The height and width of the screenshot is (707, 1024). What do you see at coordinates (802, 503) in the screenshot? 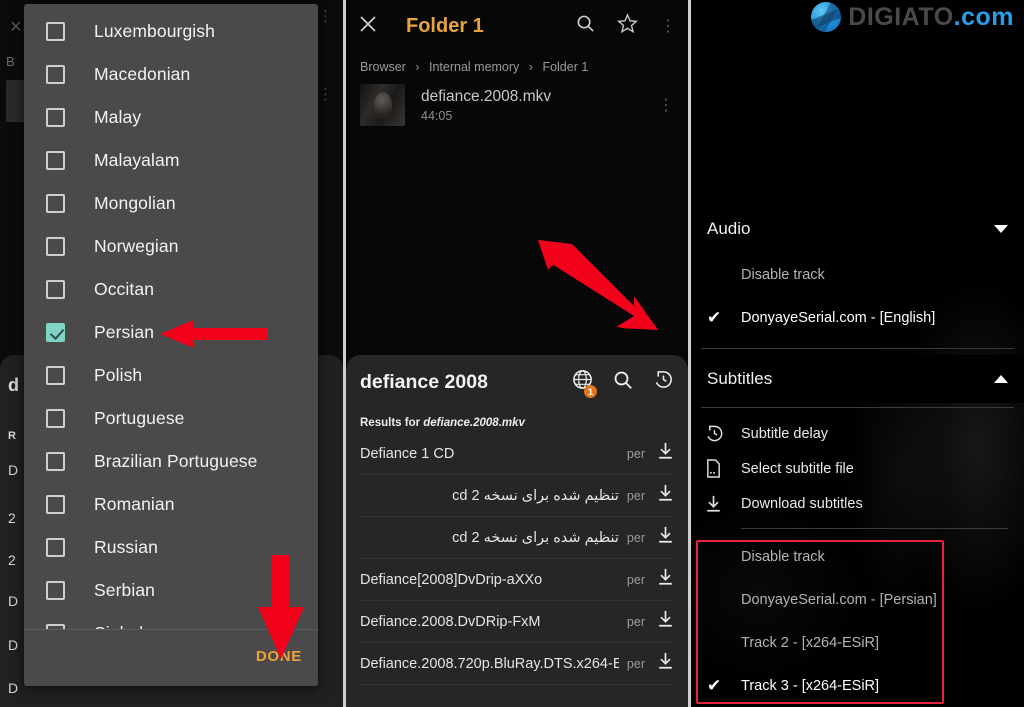
I see `subtitles-menu-label: Download subtitles` at bounding box center [802, 503].